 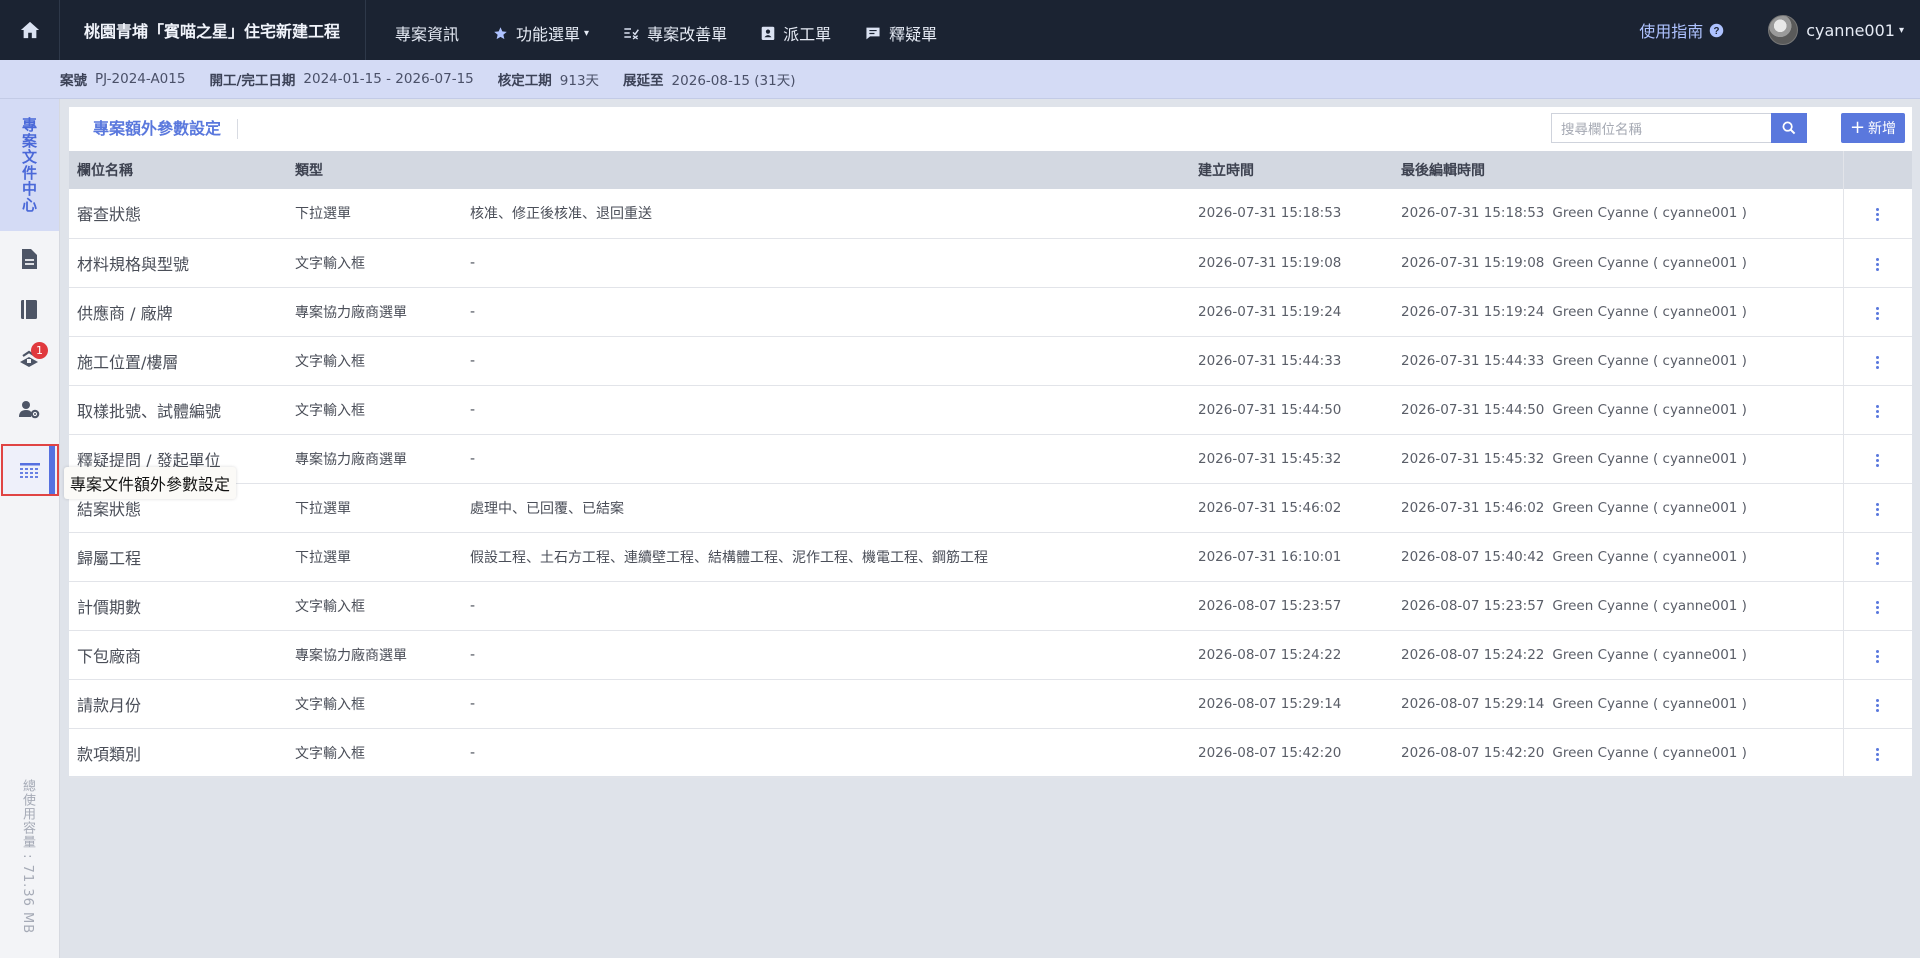 What do you see at coordinates (1291, 312) in the screenshot?
I see `created-time: 2026-07-31 15:19:24` at bounding box center [1291, 312].